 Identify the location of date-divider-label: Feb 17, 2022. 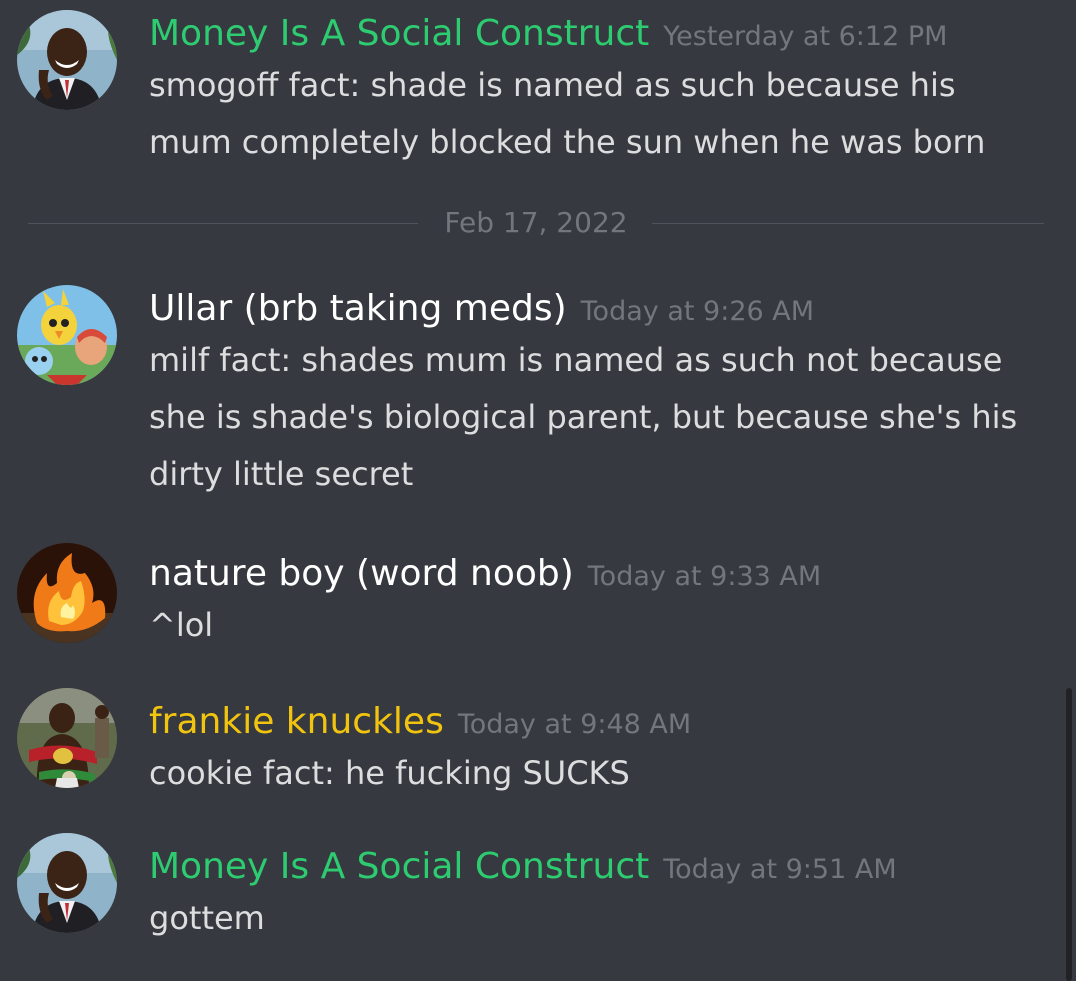
(536, 222).